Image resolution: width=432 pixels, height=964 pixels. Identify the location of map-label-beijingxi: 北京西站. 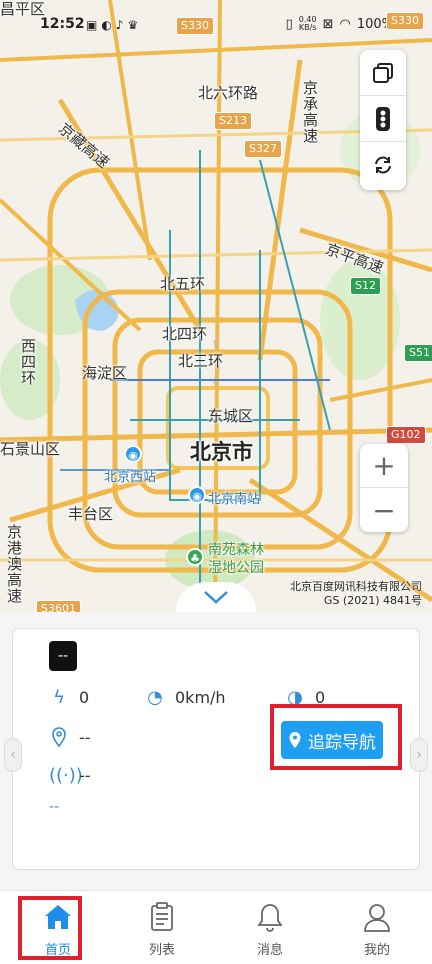
(130, 477).